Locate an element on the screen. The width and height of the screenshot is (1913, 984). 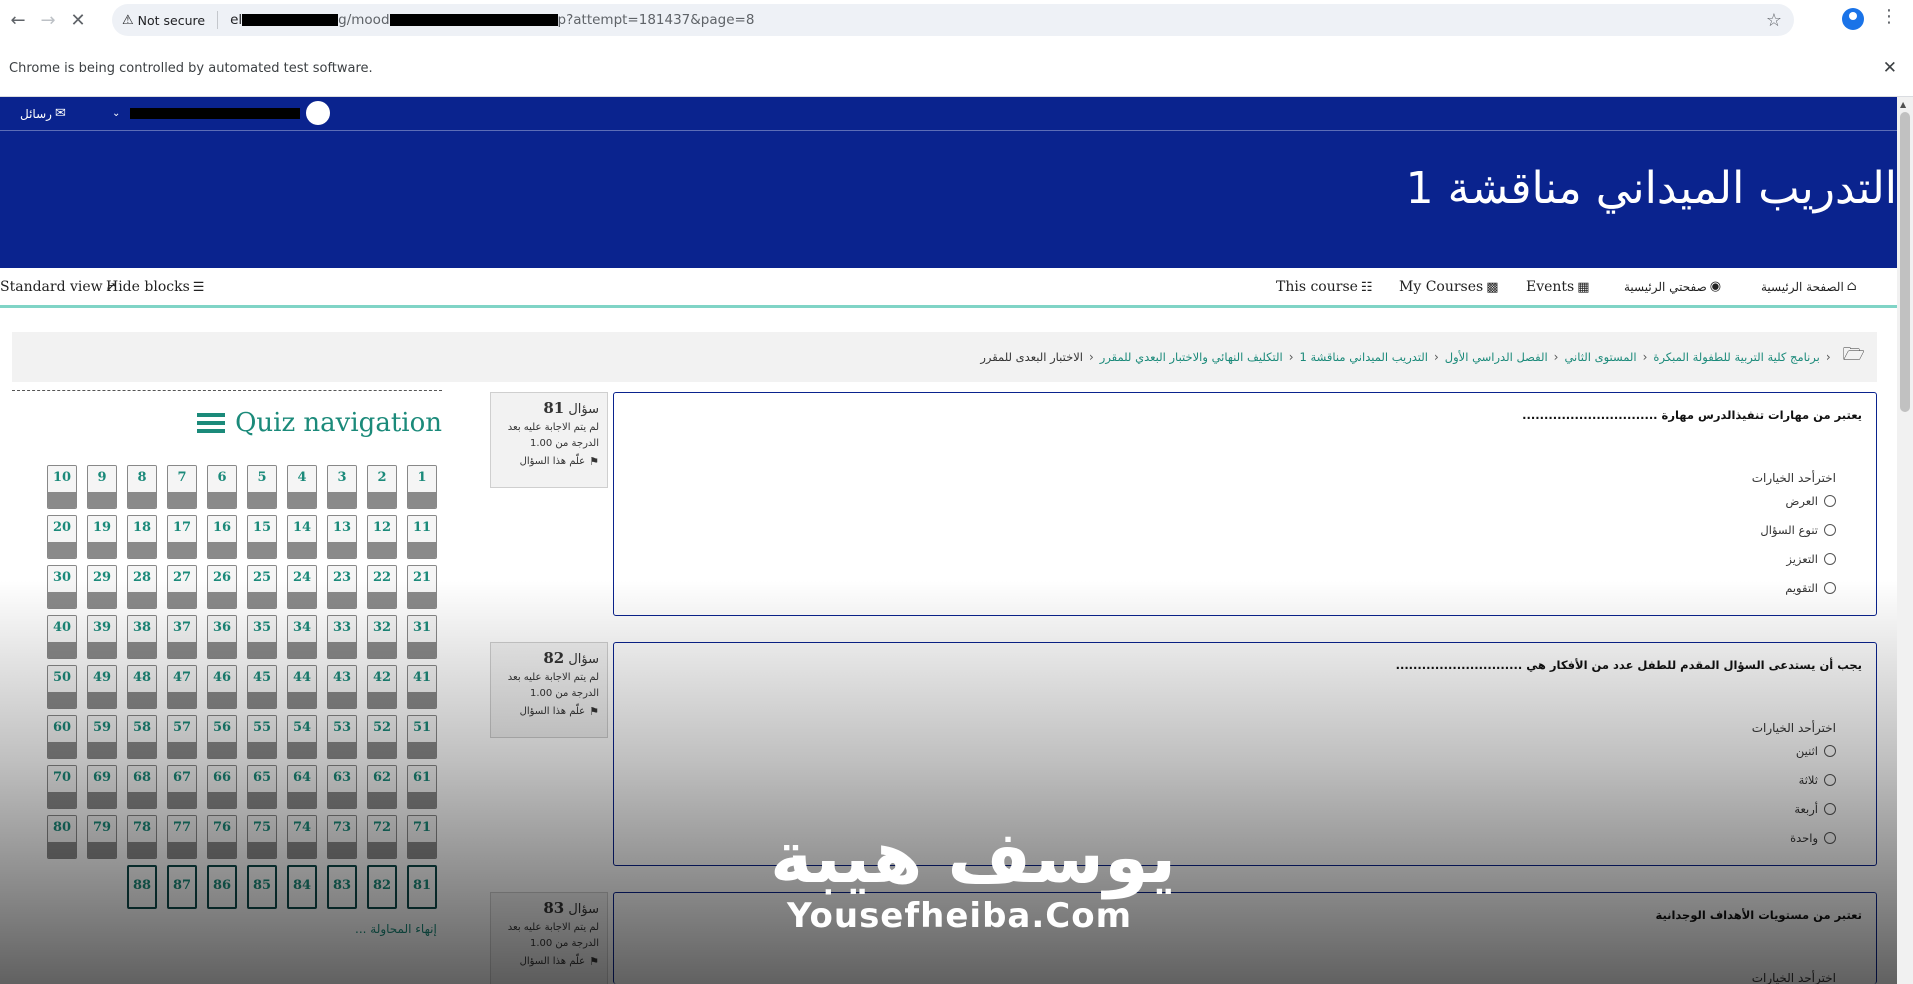
quiz-nav-button: 19 is located at coordinates (102, 537).